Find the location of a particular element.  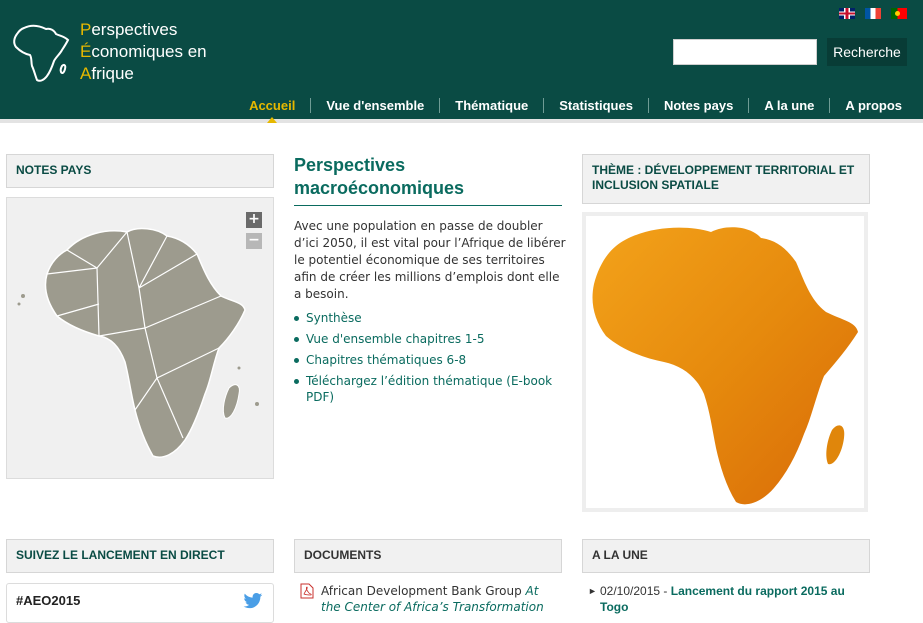

link-vue-ensemble: Vue d'ensemble chapitres 1-5 is located at coordinates (428, 339).